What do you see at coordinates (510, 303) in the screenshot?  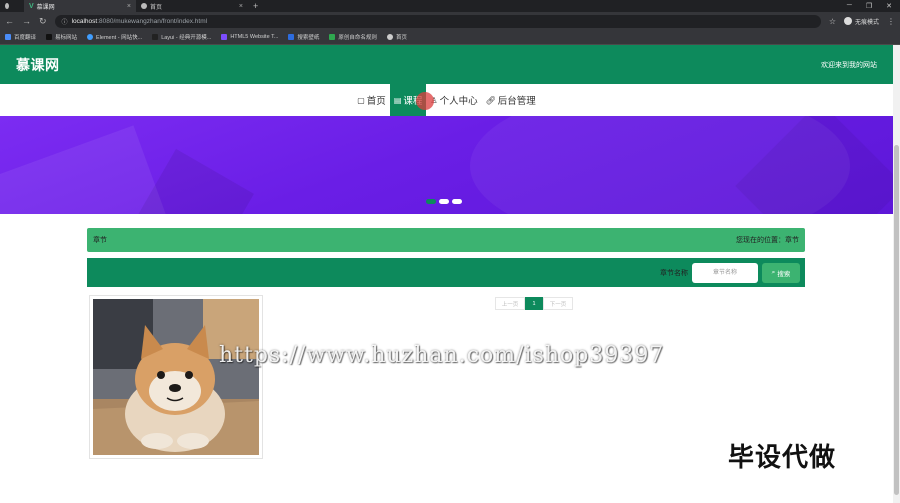 I see `prev-page-button: 上一页` at bounding box center [510, 303].